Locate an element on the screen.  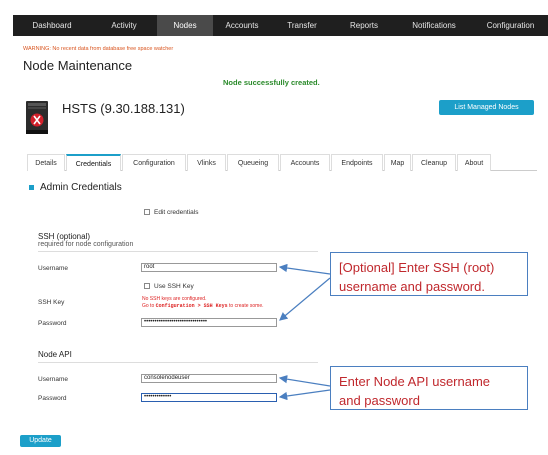
page-title: Node Maintenance is located at coordinates (78, 65).